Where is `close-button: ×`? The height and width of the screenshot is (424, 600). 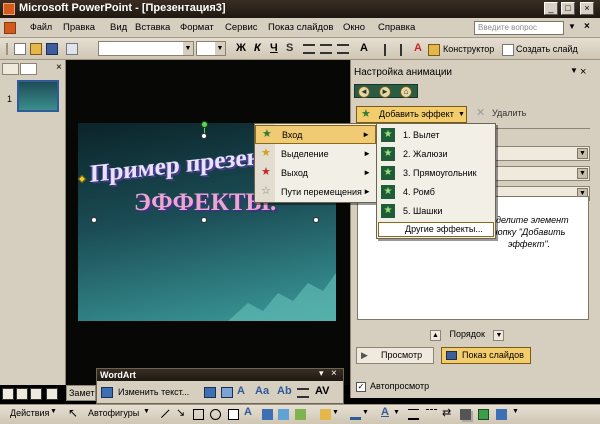
close-button: × is located at coordinates (587, 8).